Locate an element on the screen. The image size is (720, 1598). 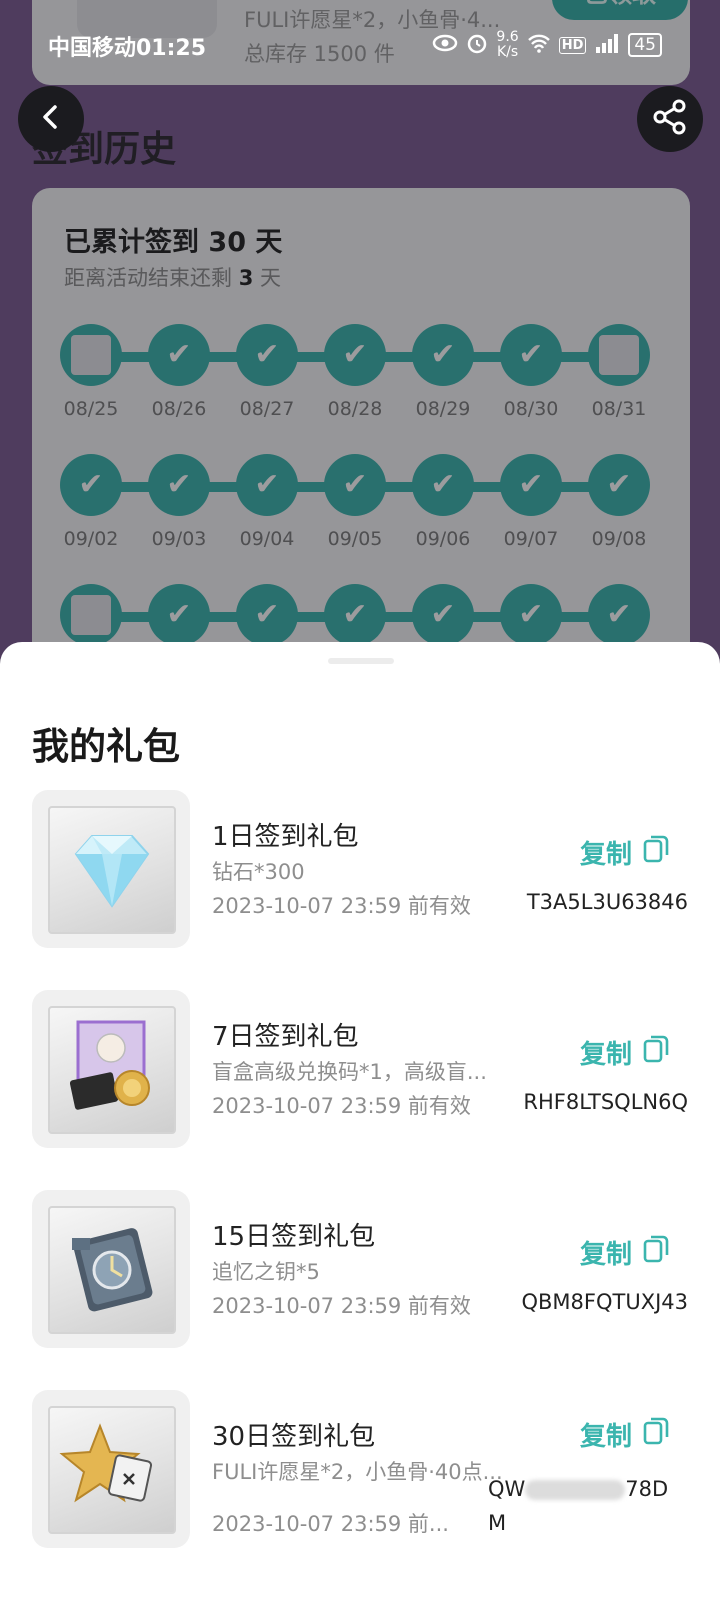
star-icon is located at coordinates (106, 1463).